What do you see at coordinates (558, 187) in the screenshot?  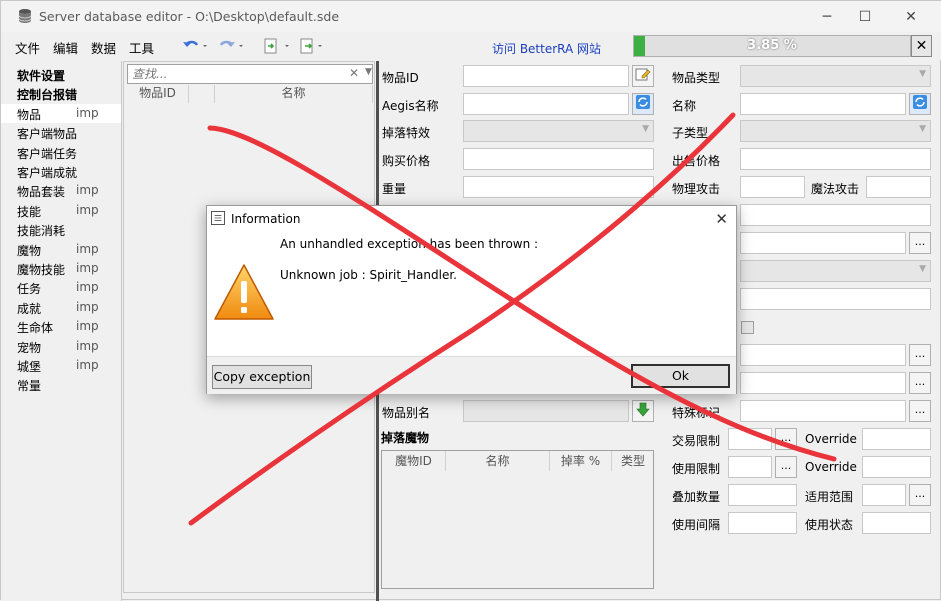 I see `weight-field` at bounding box center [558, 187].